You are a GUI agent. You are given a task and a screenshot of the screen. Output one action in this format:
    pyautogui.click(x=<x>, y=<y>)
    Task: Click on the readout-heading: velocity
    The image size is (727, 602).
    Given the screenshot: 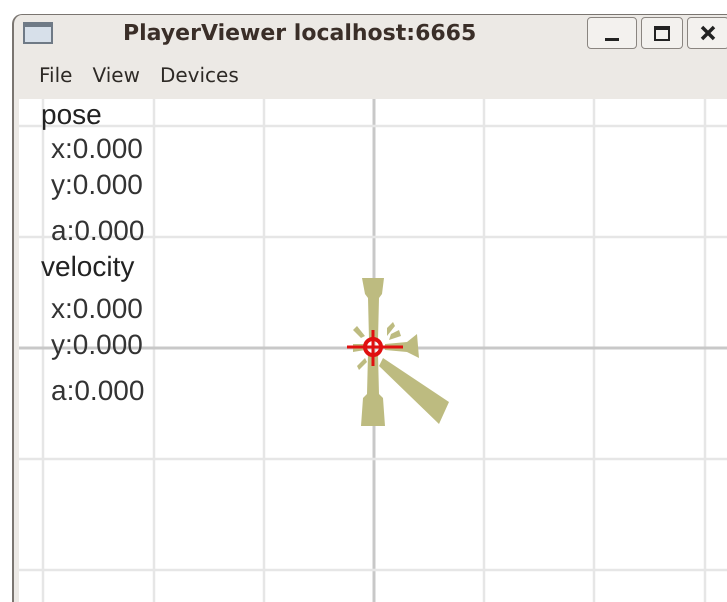 What is the action you would take?
    pyautogui.click(x=88, y=267)
    